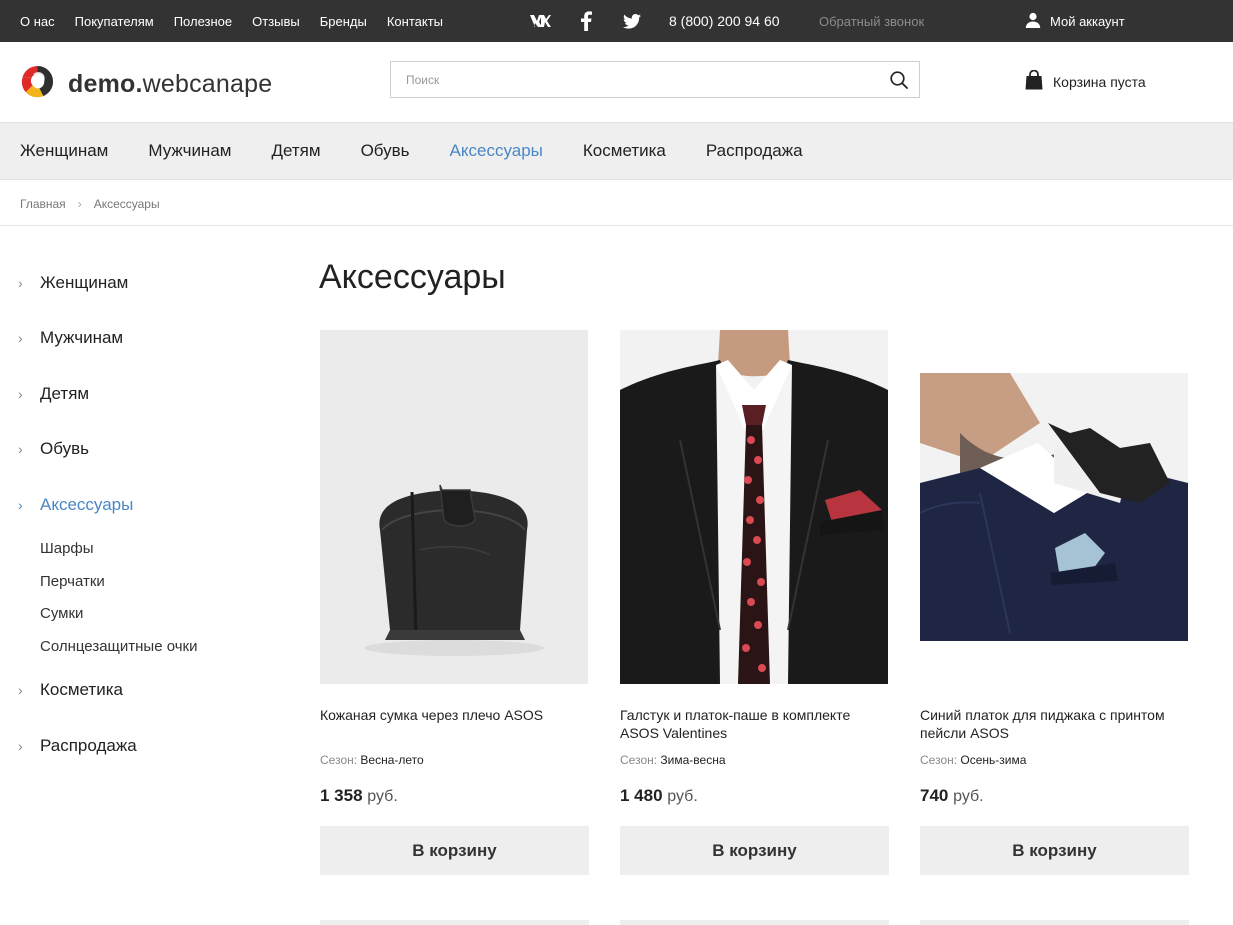 The image size is (1233, 925). I want to click on divider, so click(616, 225).